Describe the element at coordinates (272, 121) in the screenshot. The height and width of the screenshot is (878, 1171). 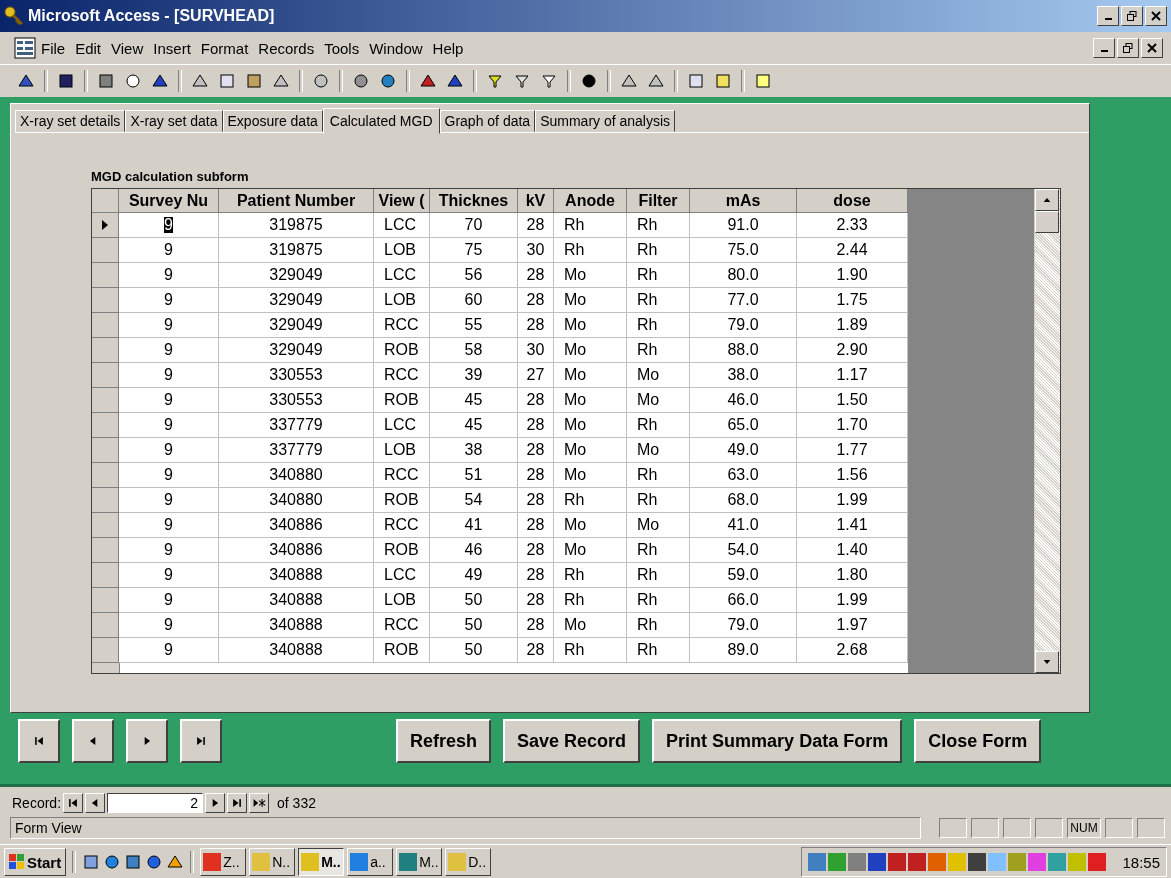
I see `tab: Exposure data` at that location.